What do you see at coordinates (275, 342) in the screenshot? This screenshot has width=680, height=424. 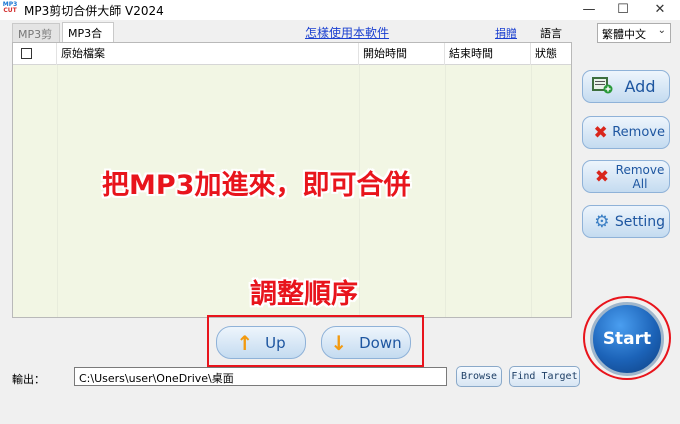 I see `move-up-label: Up` at bounding box center [275, 342].